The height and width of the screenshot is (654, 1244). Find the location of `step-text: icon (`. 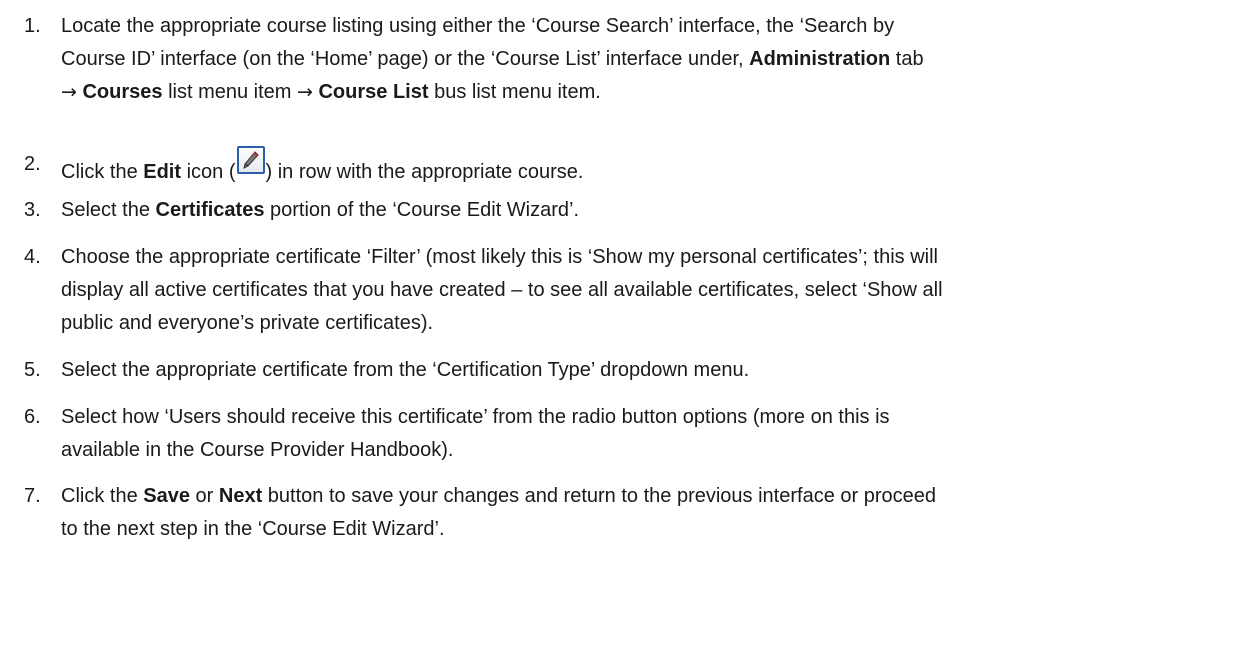

step-text: icon ( is located at coordinates (208, 172).